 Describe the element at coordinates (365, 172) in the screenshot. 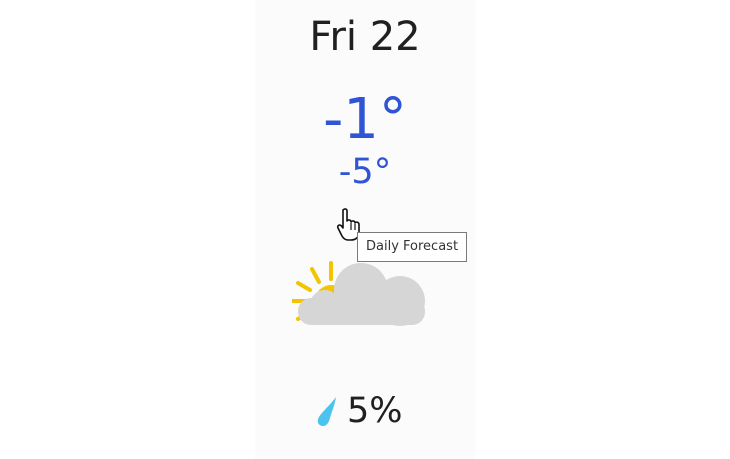

I see `temperature-low: -5°` at that location.